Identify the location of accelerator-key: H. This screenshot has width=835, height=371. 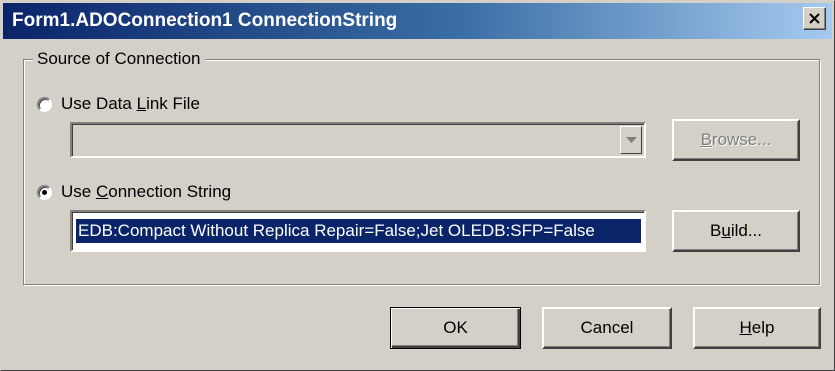
(745, 327).